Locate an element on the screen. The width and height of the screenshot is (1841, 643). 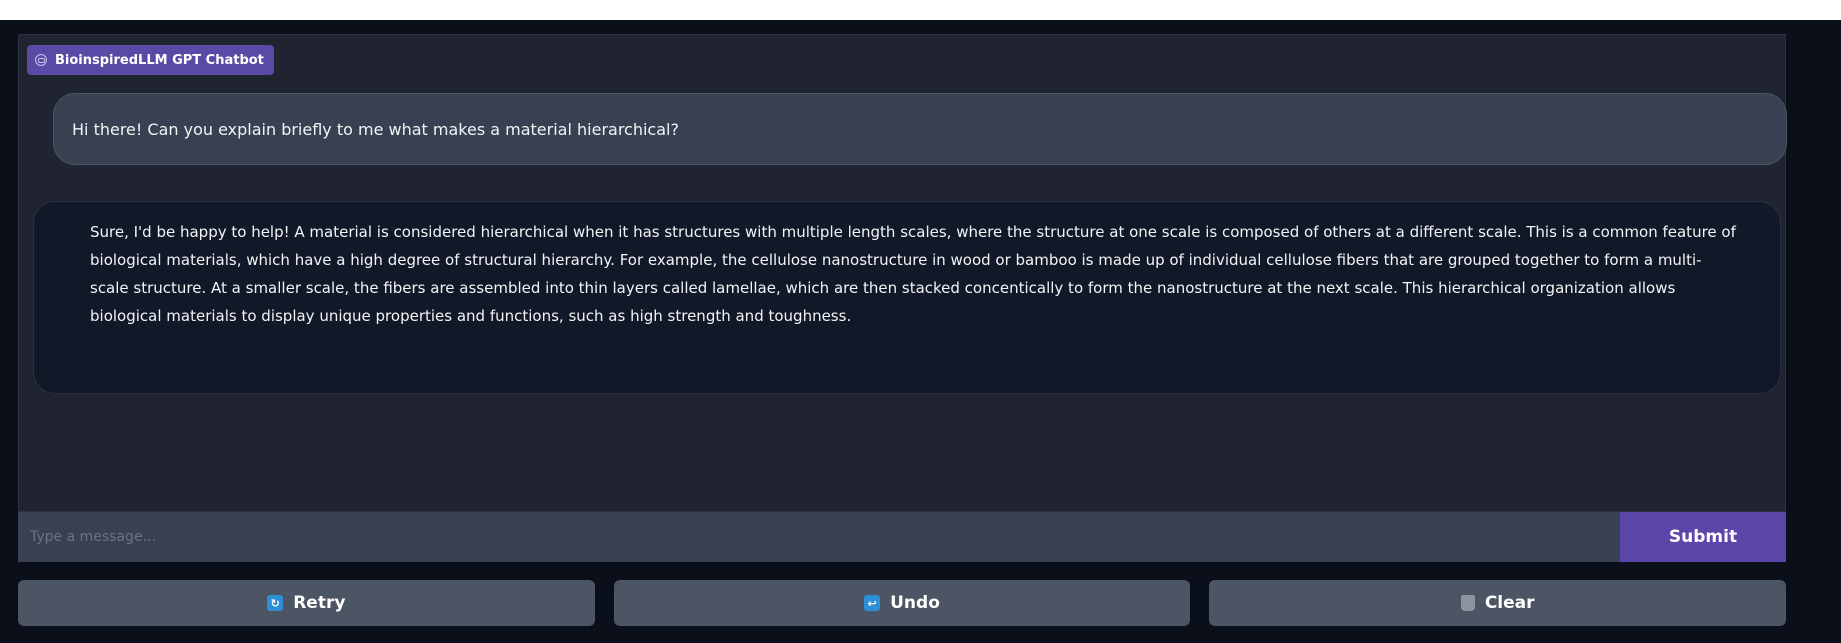
retry-icon: ↻ is located at coordinates (275, 603).